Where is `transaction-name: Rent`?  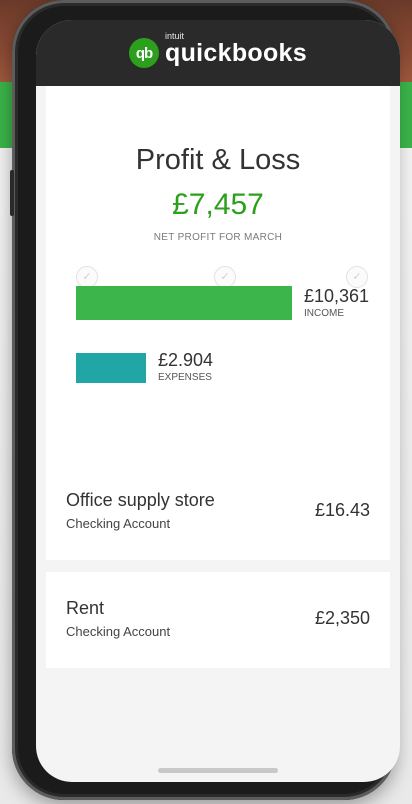 transaction-name: Rent is located at coordinates (85, 608).